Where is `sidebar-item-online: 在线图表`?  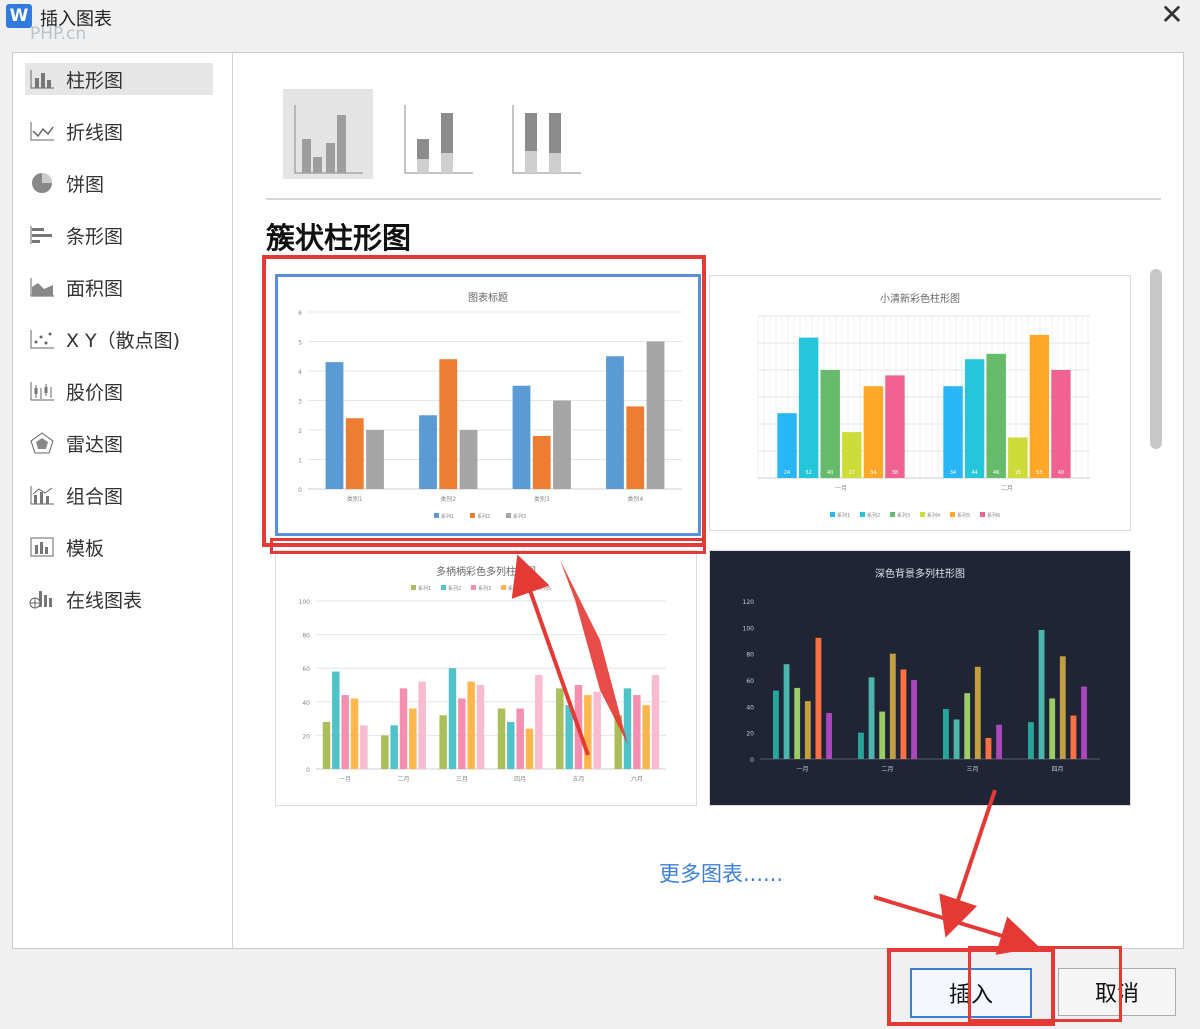 sidebar-item-online: 在线图表 is located at coordinates (119, 599).